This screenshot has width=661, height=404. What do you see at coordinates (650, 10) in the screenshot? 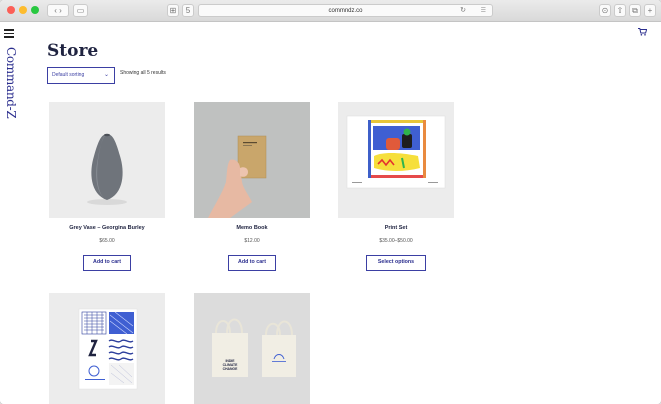
I see `new-tab-icon: +` at bounding box center [650, 10].